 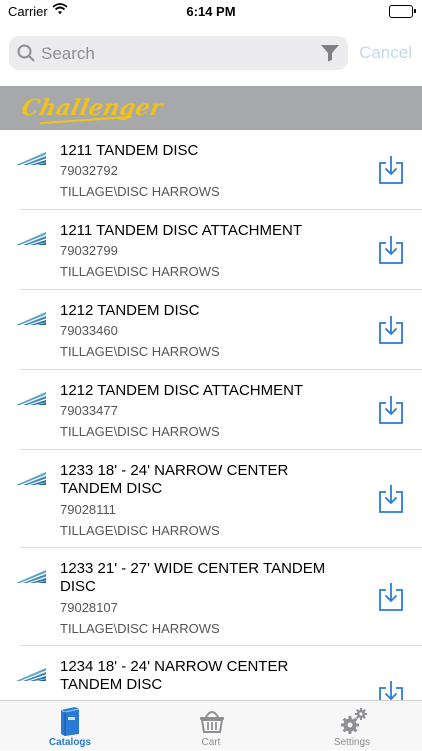 I want to click on tab-catalogs-label: Catalogs, so click(x=70, y=742).